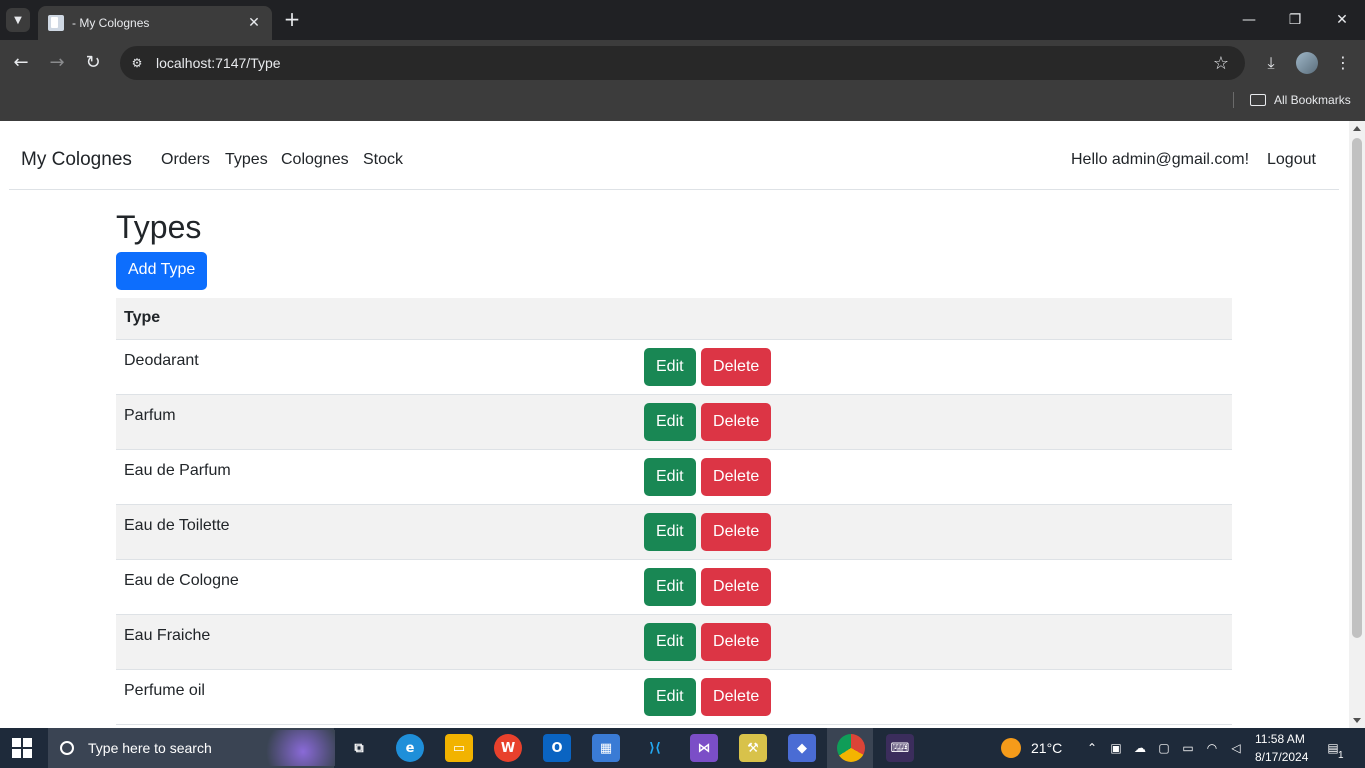  Describe the element at coordinates (137, 63) in the screenshot. I see `site-info-icon: ⚙` at that location.